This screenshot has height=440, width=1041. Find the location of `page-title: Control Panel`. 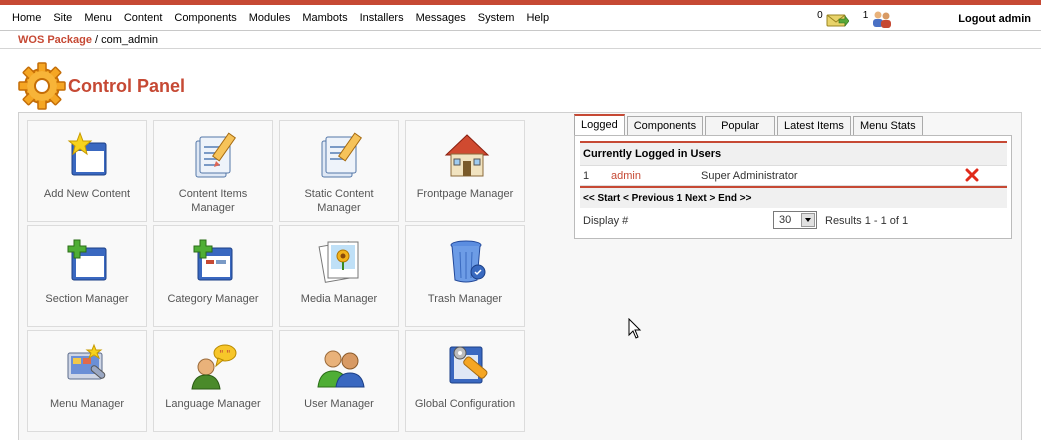

page-title: Control Panel is located at coordinates (127, 85).